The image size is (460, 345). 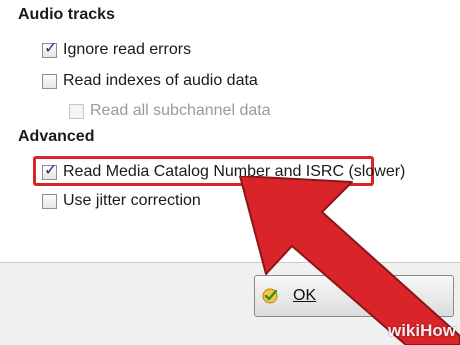 I want to click on ok-check-icon, so click(x=270, y=296).